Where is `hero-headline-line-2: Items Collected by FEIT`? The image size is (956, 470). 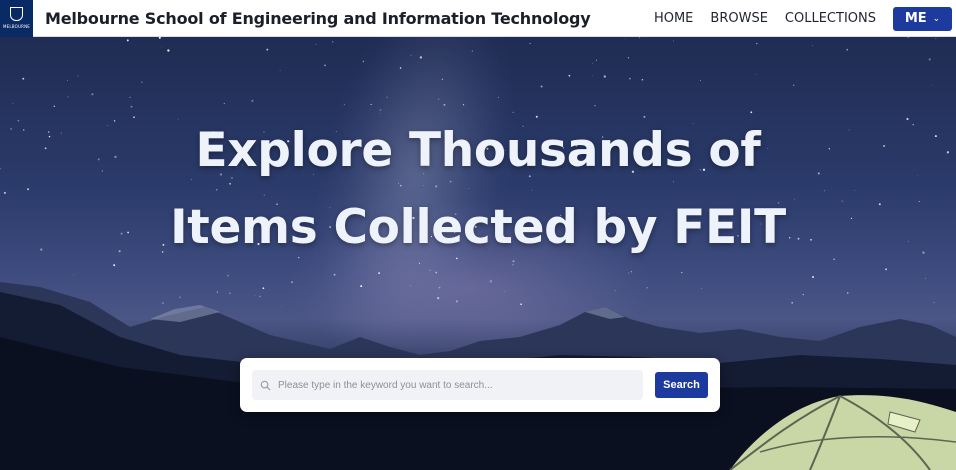
hero-headline-line-2: Items Collected by FEIT is located at coordinates (478, 227).